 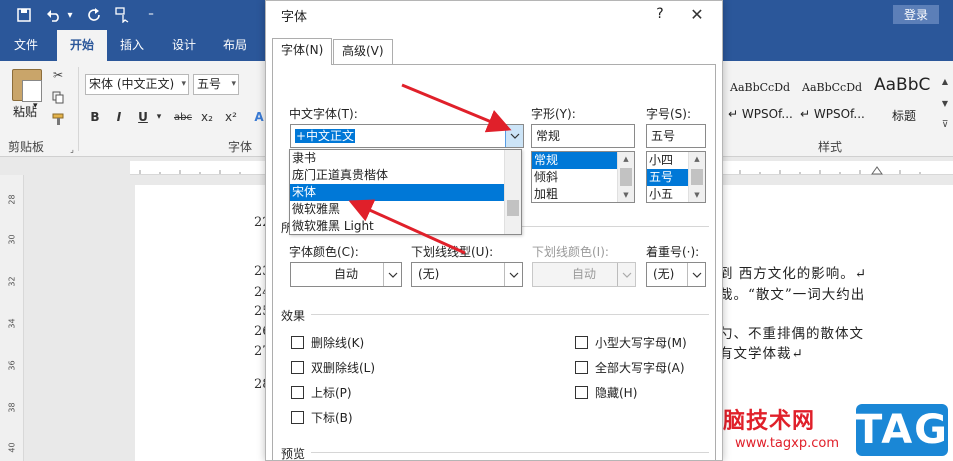 I want to click on ruler-number: 28, so click(x=12, y=199).